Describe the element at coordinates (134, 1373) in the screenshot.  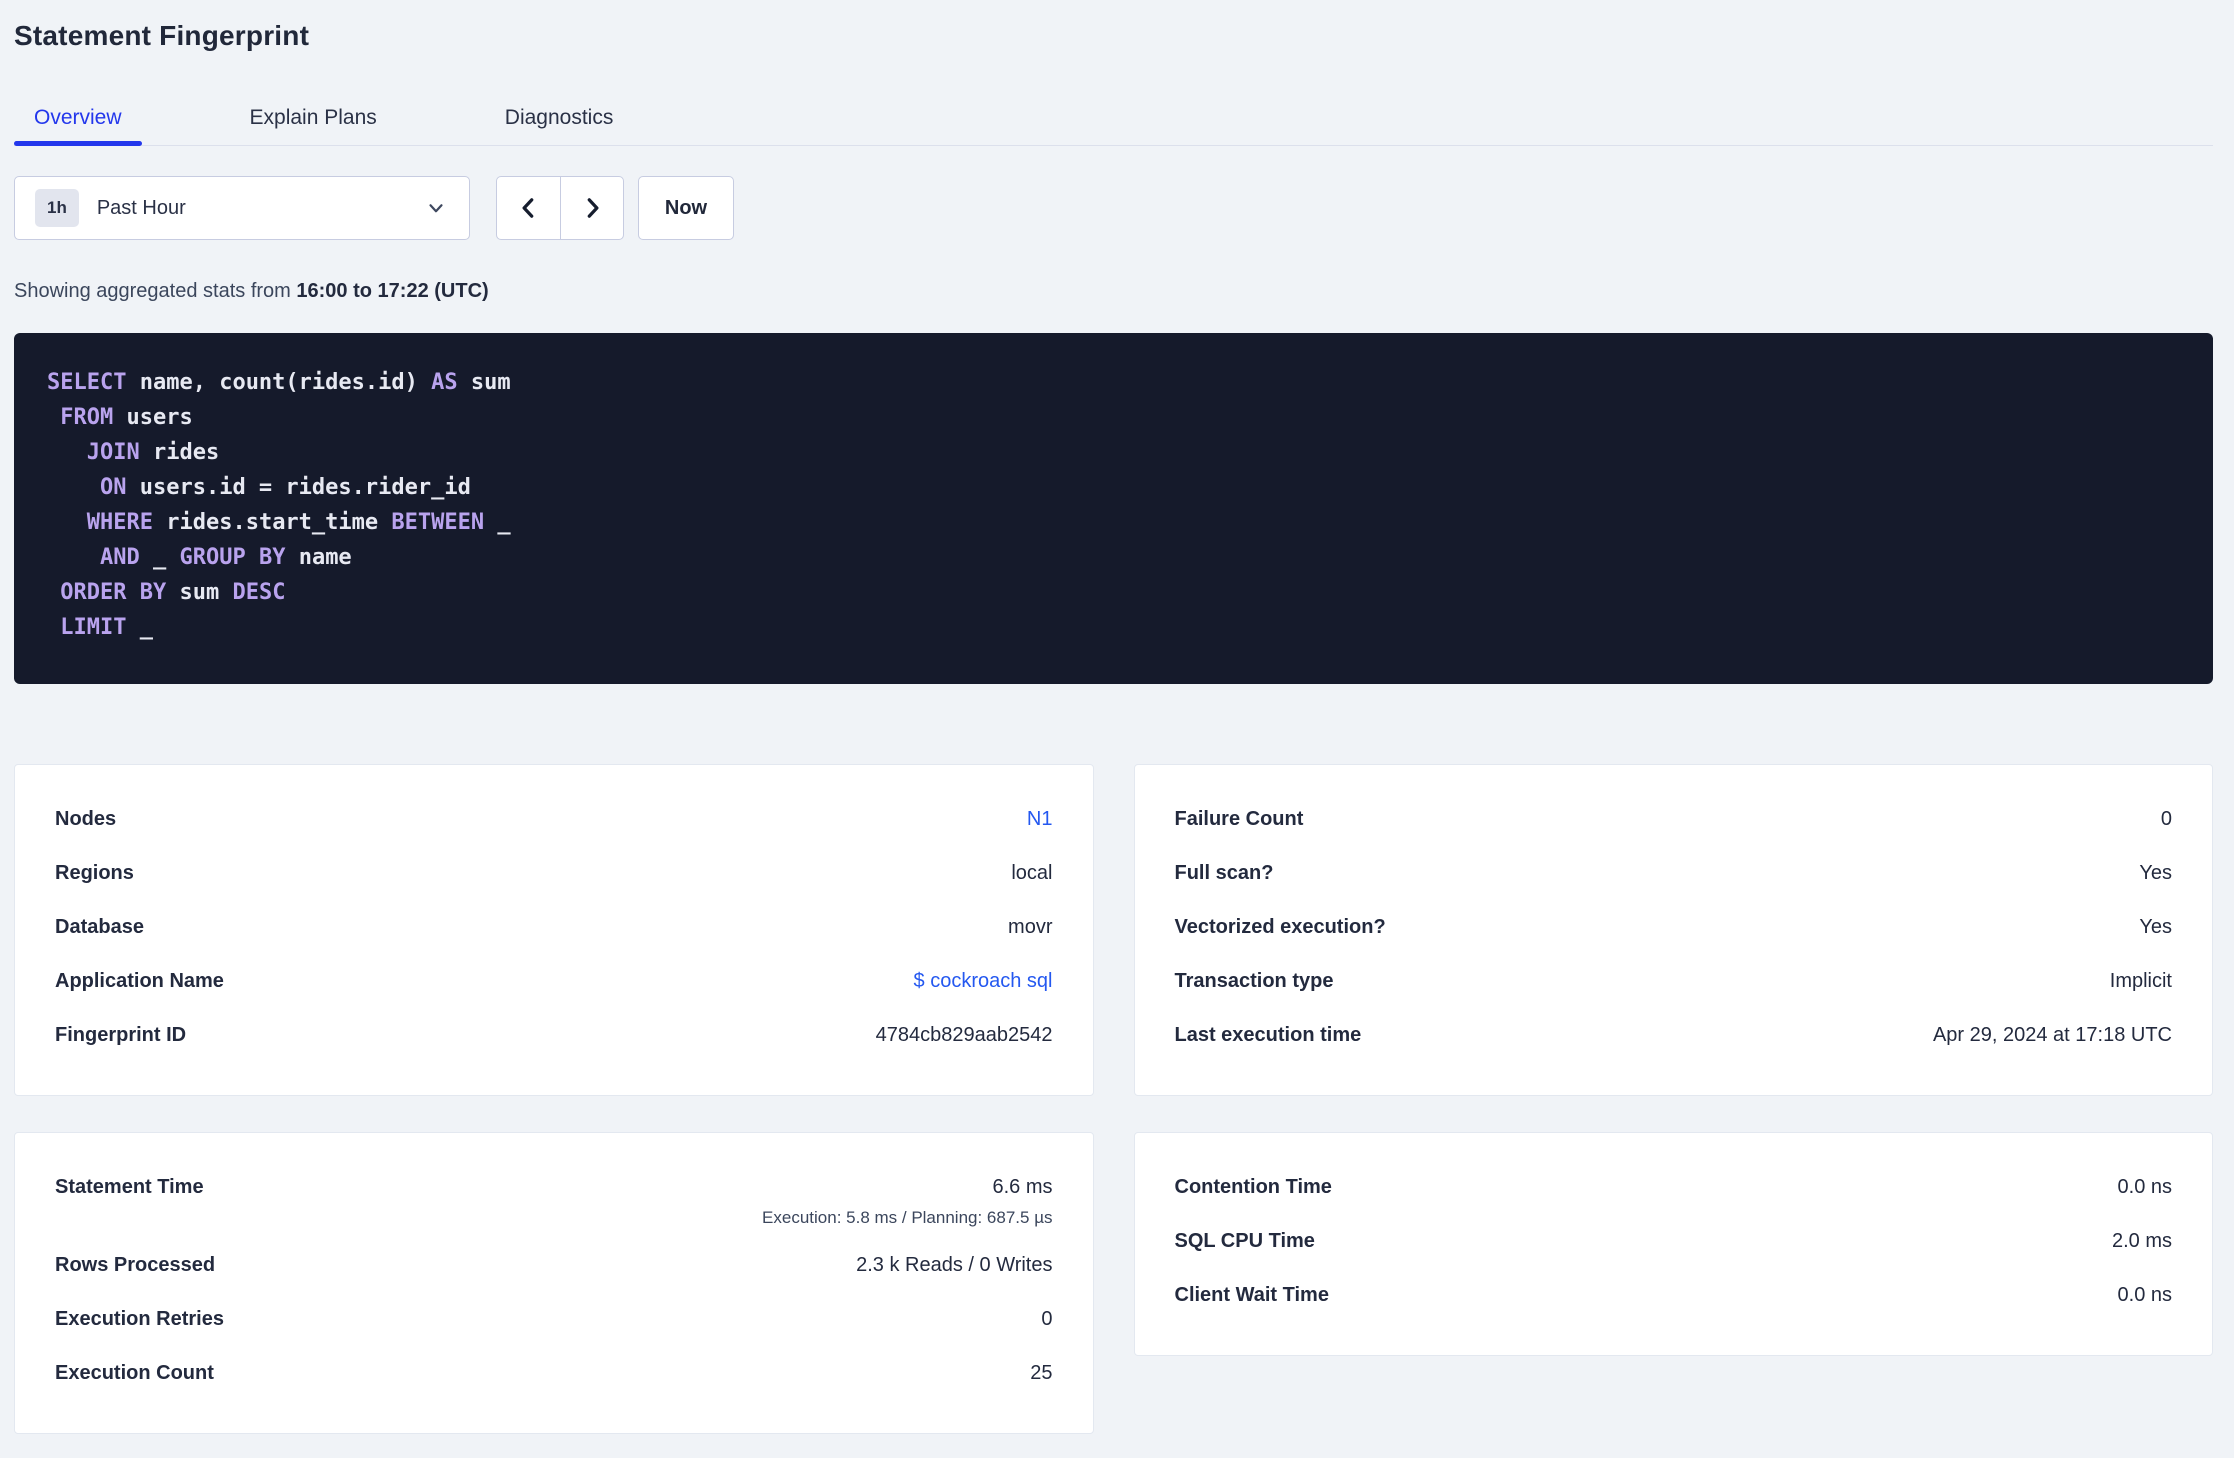
I see `card-row-label: Execution Count` at that location.